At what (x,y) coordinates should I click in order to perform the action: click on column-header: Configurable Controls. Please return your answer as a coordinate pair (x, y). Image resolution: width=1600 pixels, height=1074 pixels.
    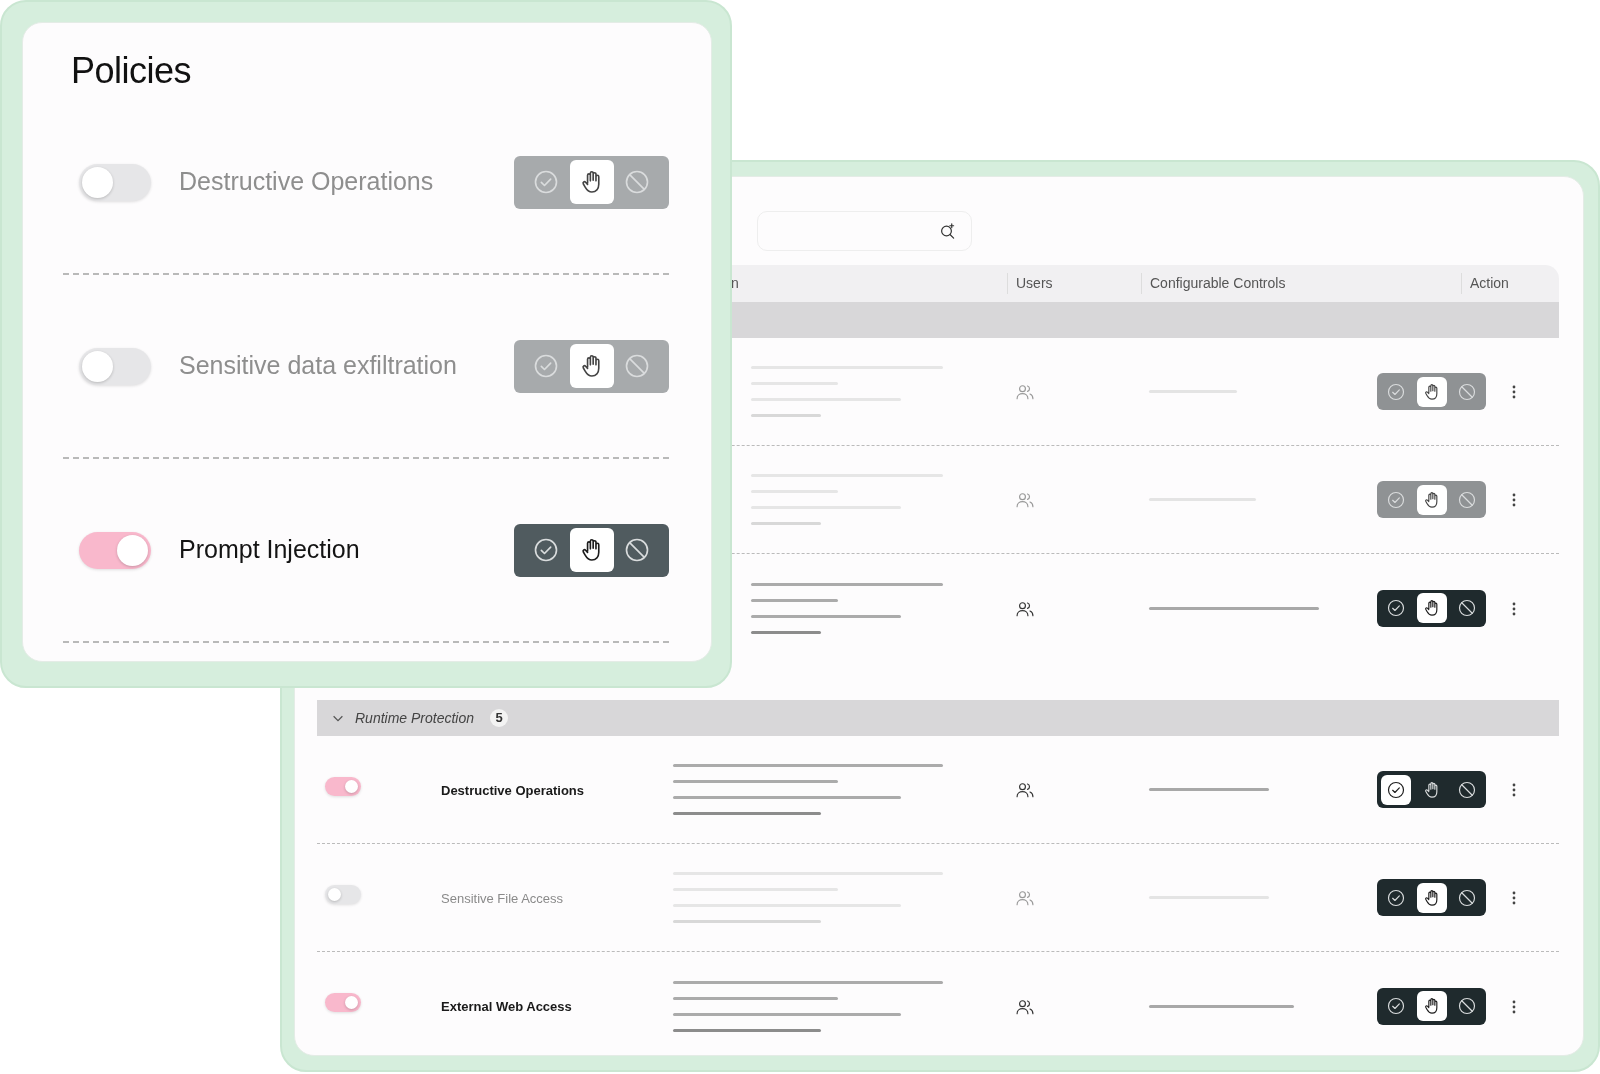
    Looking at the image, I should click on (1301, 283).